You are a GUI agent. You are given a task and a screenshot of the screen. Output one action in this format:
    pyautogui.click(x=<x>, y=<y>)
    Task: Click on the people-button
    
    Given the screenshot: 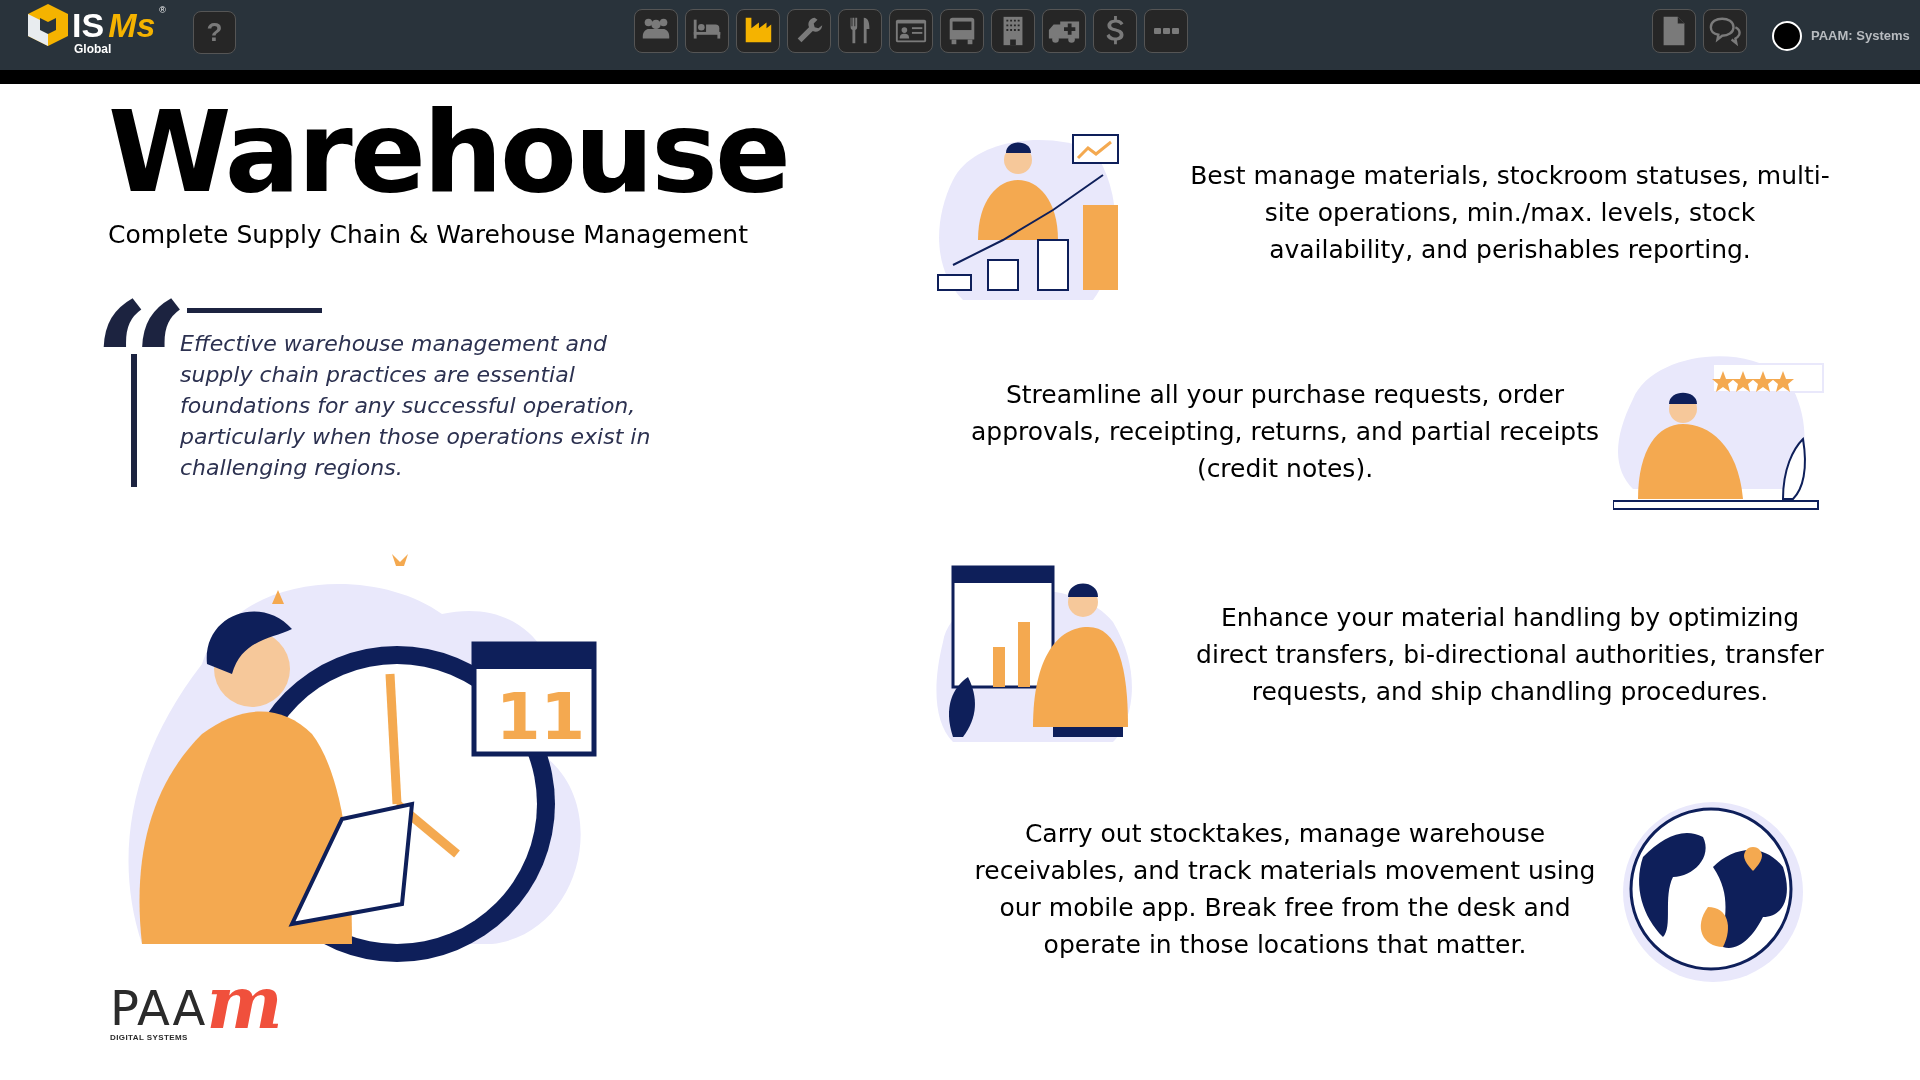 What is the action you would take?
    pyautogui.click(x=656, y=31)
    